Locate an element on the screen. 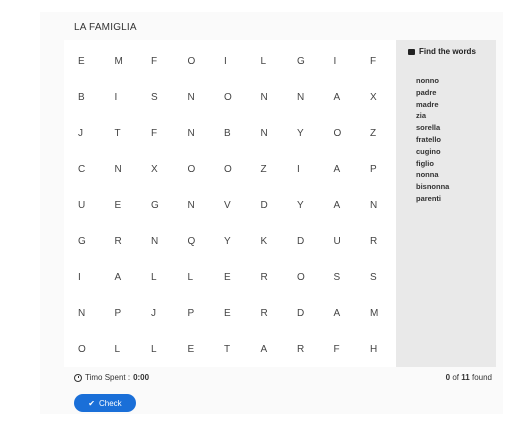 This screenshot has width=509, height=421. found-counter: 0 of 11 found is located at coordinates (469, 377).